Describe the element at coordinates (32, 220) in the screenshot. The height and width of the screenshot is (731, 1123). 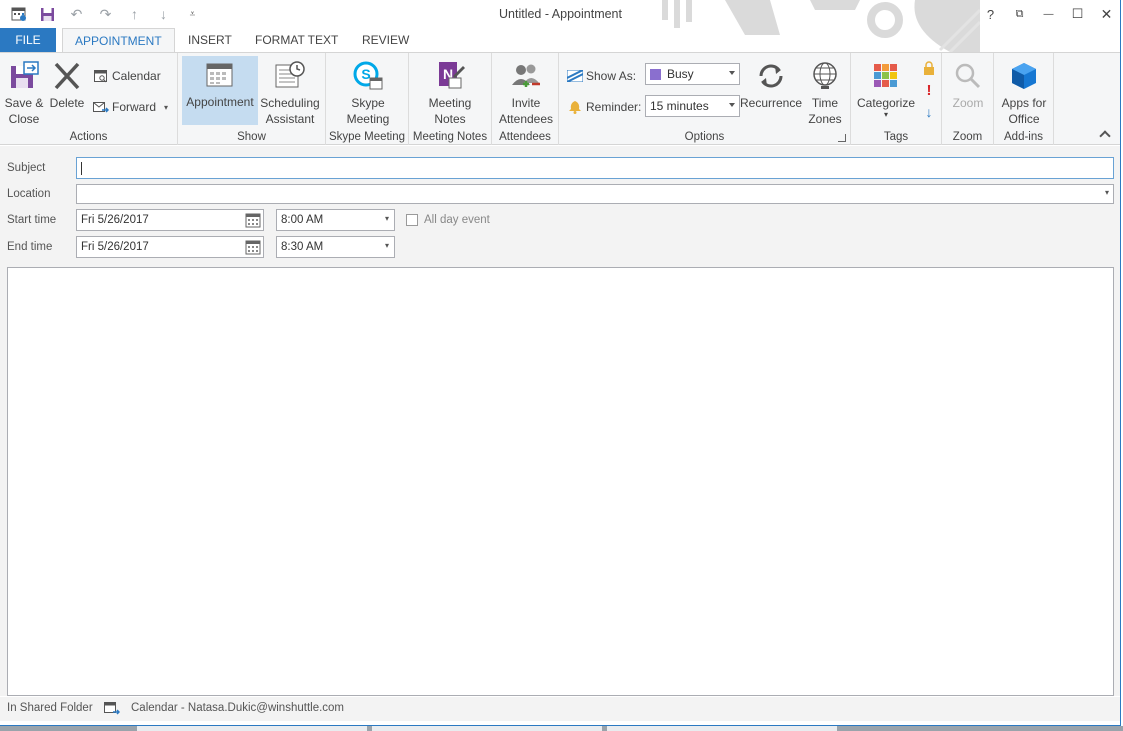
I see `start-time-label: Start time` at that location.